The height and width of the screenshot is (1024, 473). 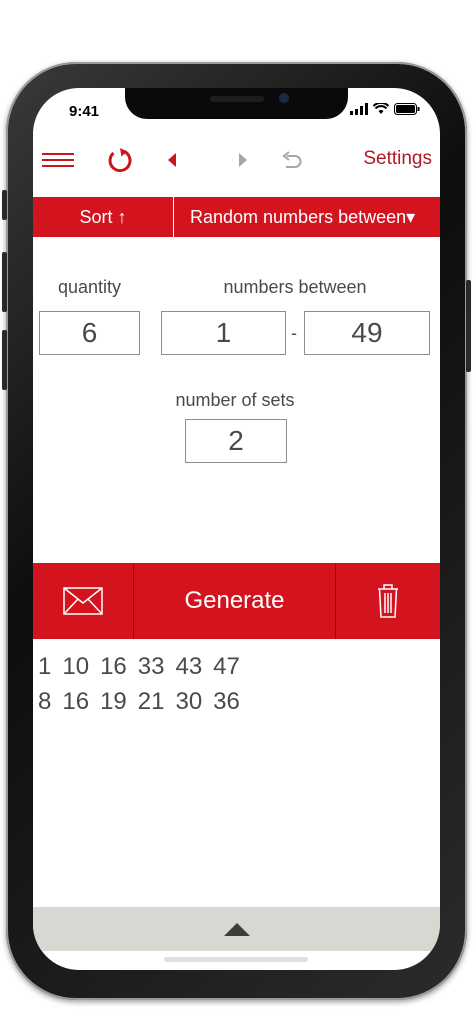 I want to click on action-bar: Generate, so click(x=236, y=601).